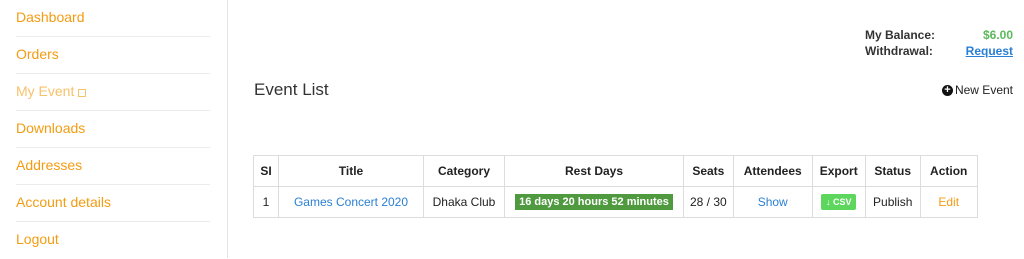 The width and height of the screenshot is (1024, 259). Describe the element at coordinates (266, 171) in the screenshot. I see `column-header-si: SI` at that location.